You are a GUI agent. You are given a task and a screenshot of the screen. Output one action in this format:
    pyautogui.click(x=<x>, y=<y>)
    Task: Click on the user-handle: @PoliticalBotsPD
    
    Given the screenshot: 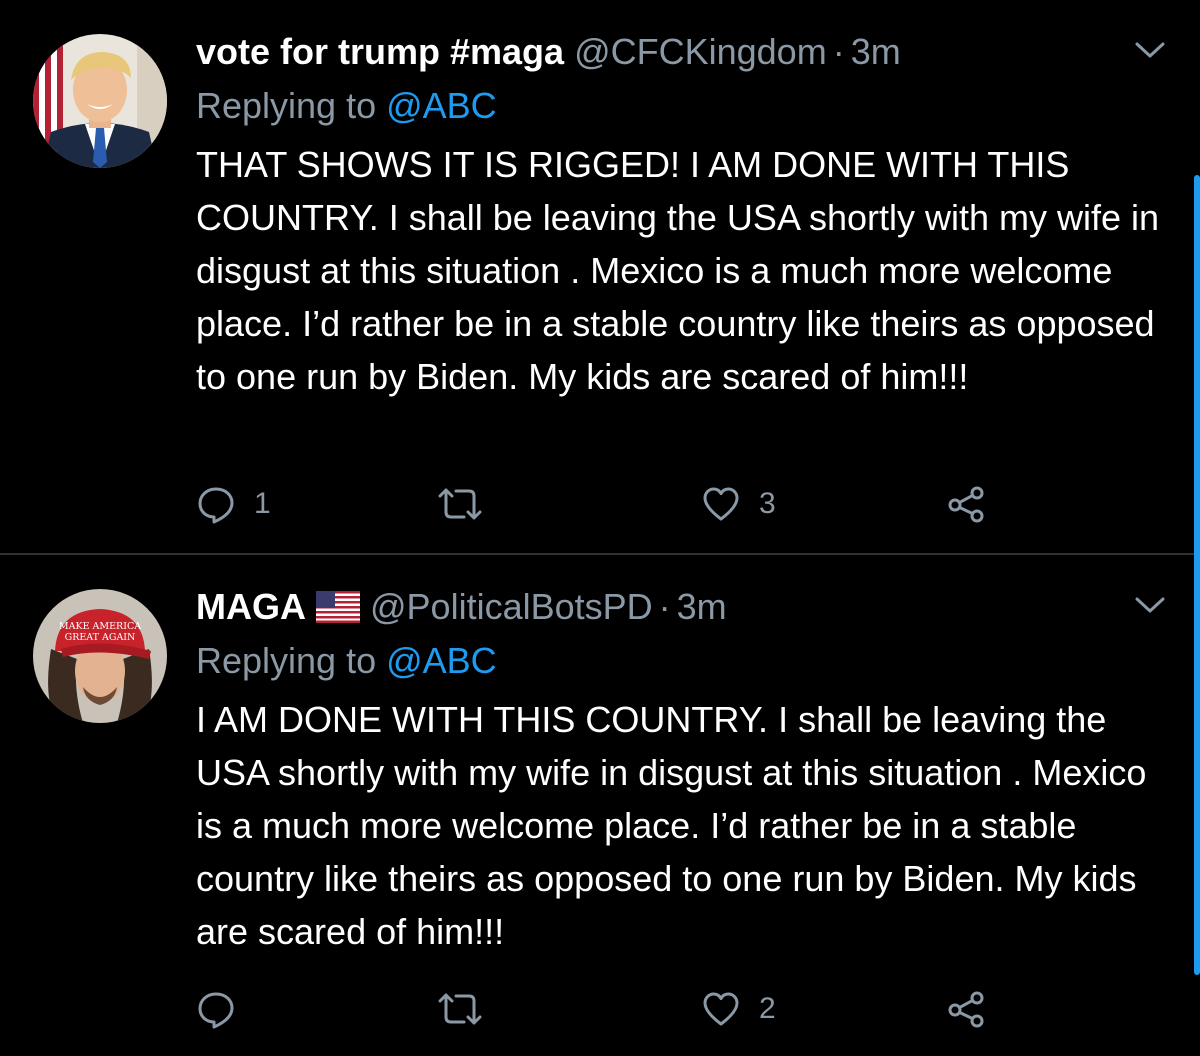 What is the action you would take?
    pyautogui.click(x=511, y=606)
    